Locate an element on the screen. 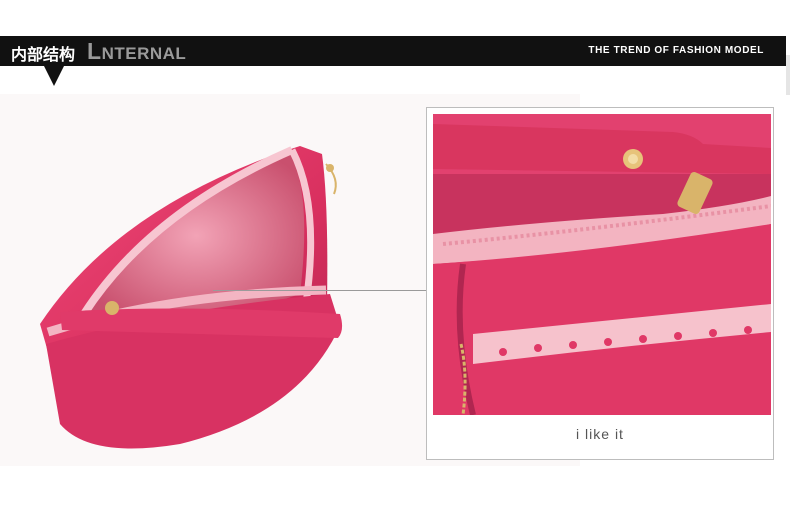 The height and width of the screenshot is (508, 790). callout-line is located at coordinates (319, 290).